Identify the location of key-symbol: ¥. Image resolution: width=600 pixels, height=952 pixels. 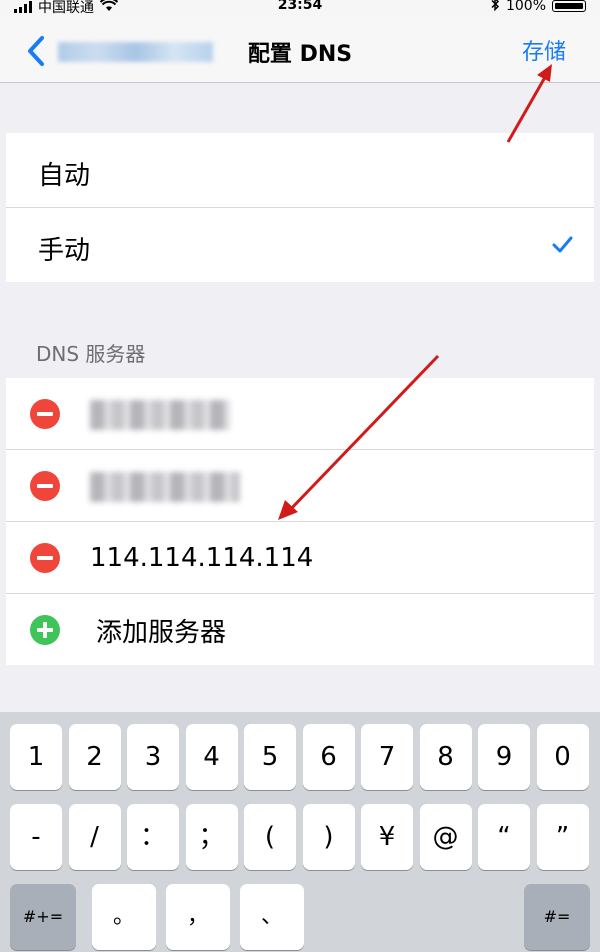
(387, 837).